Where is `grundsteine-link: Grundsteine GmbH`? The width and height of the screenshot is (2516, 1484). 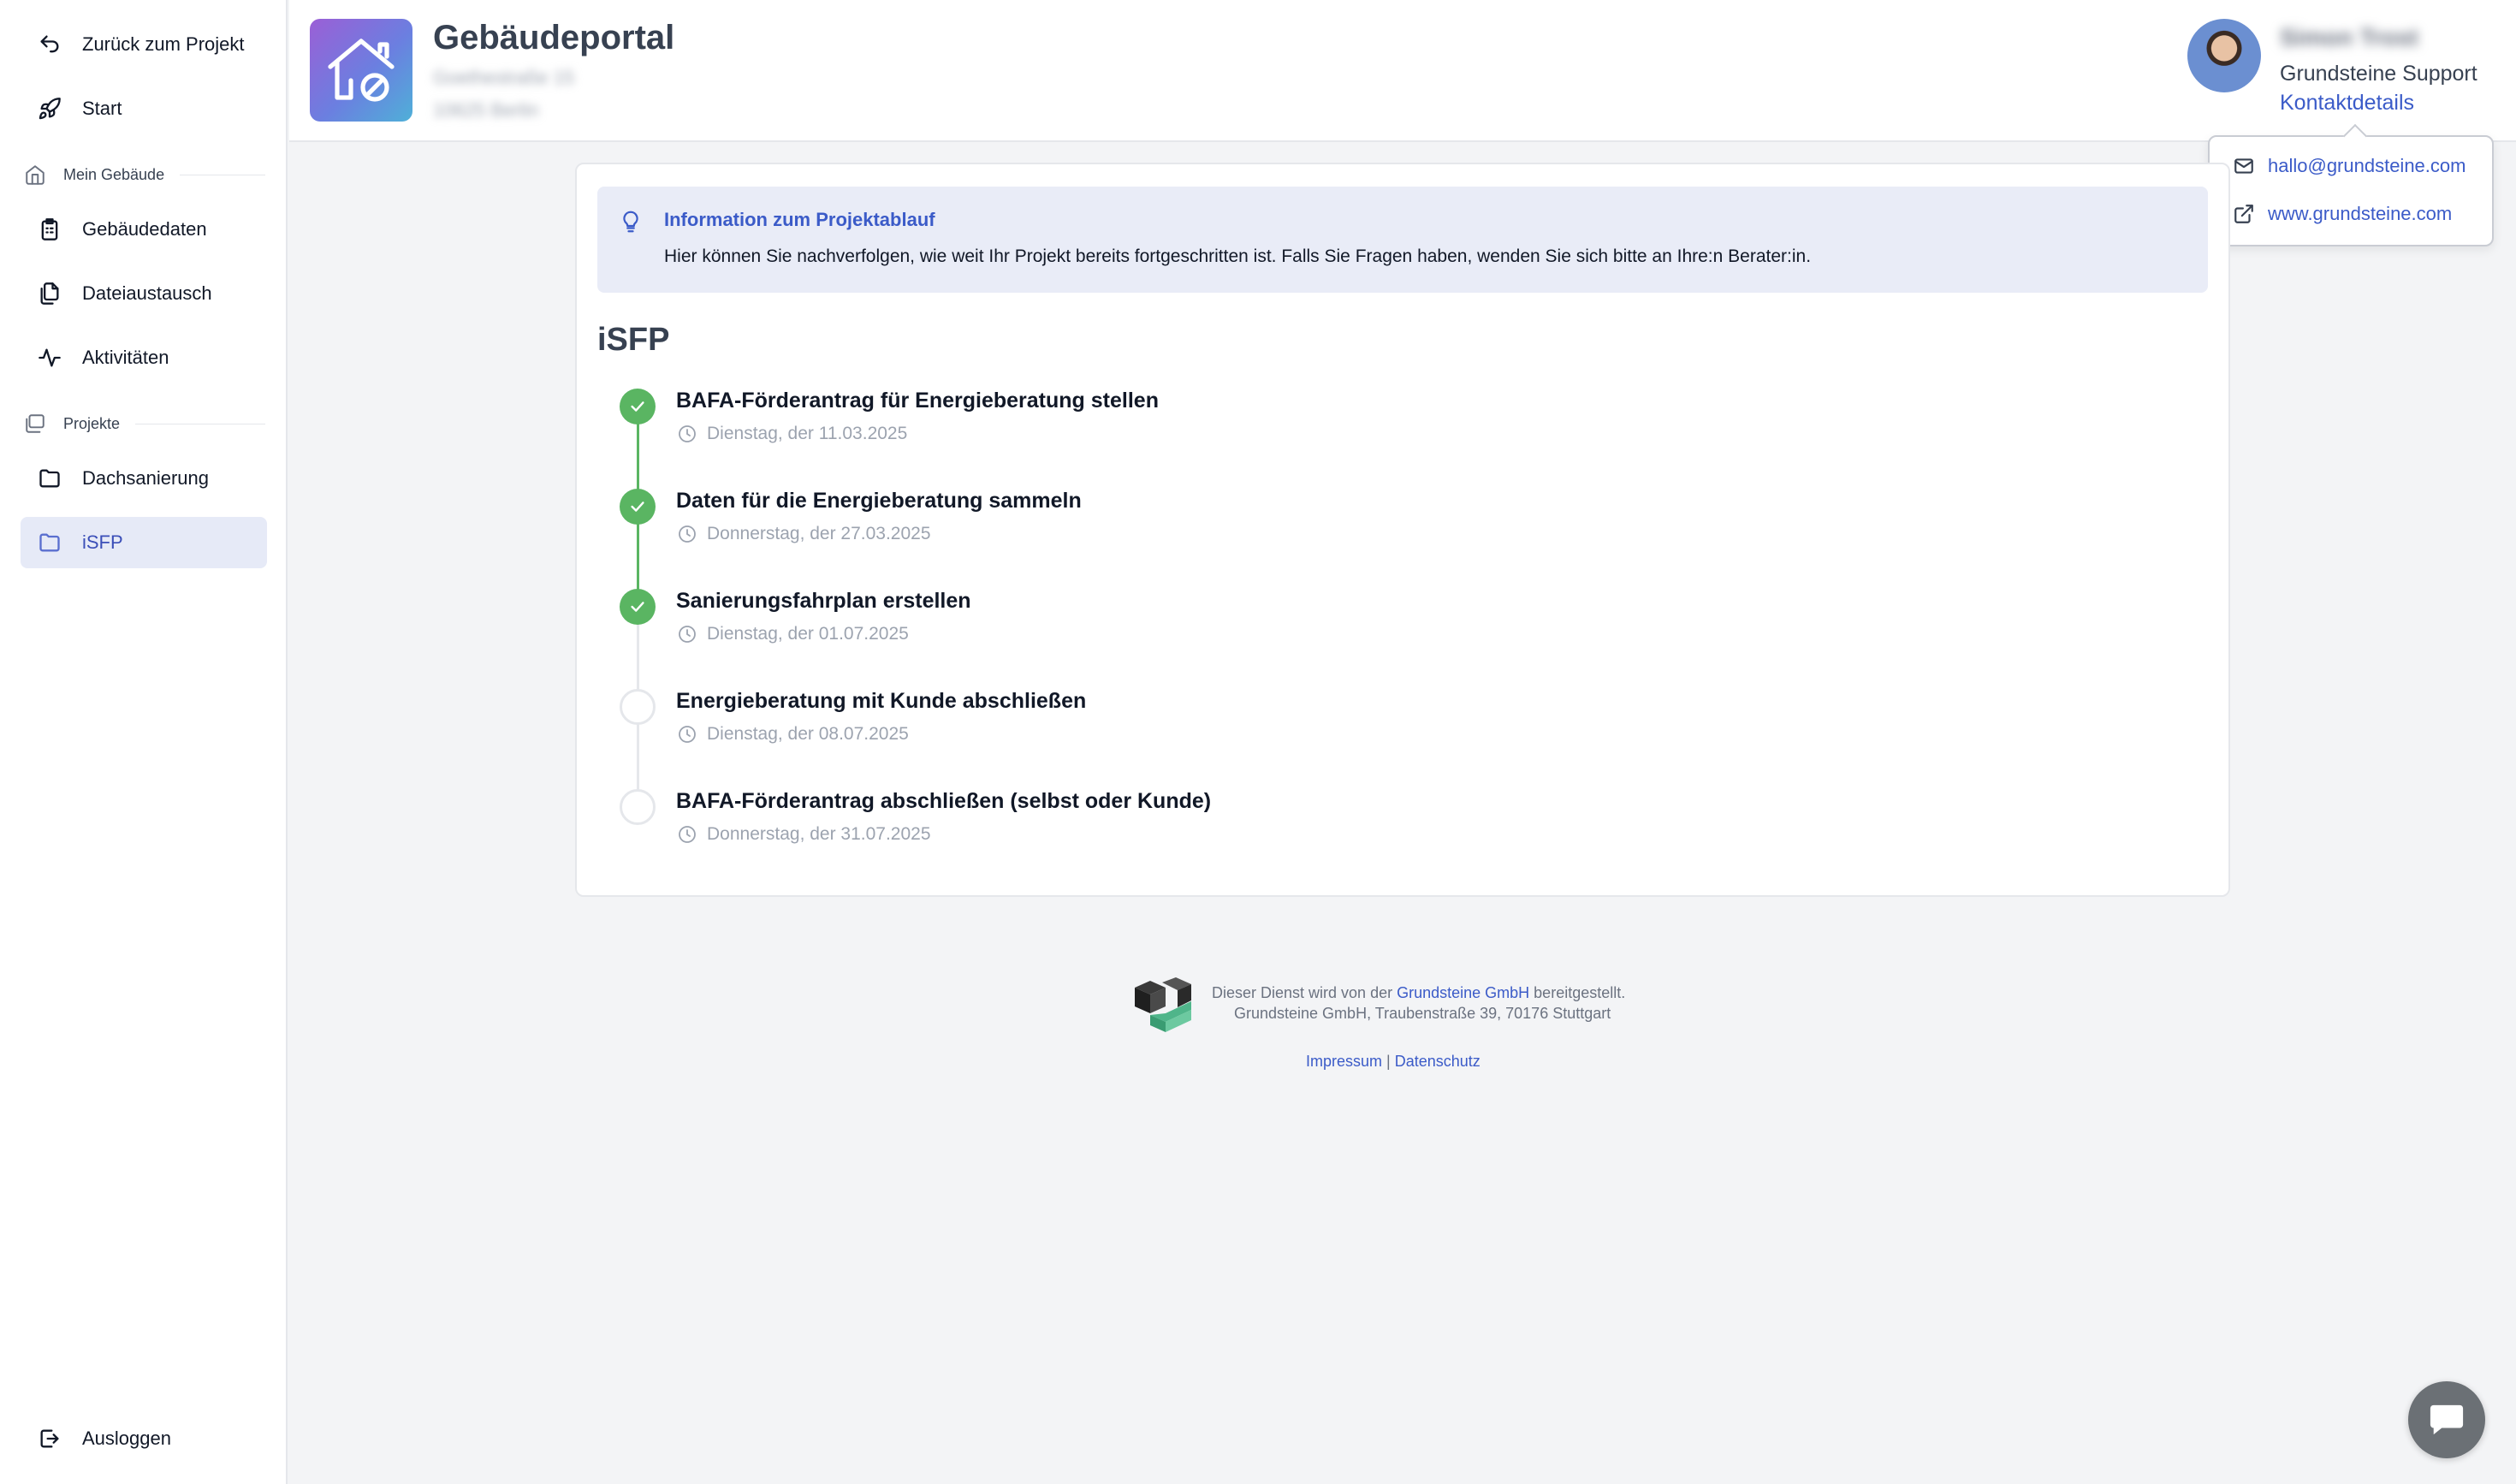
grundsteine-link: Grundsteine GmbH is located at coordinates (1463, 993).